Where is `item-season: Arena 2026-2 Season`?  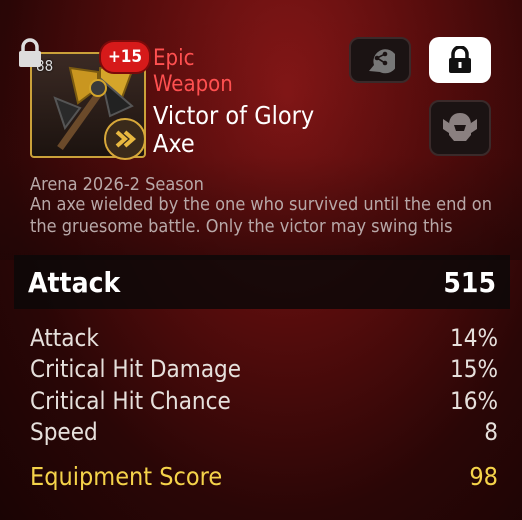
item-season: Arena 2026-2 Season is located at coordinates (117, 184).